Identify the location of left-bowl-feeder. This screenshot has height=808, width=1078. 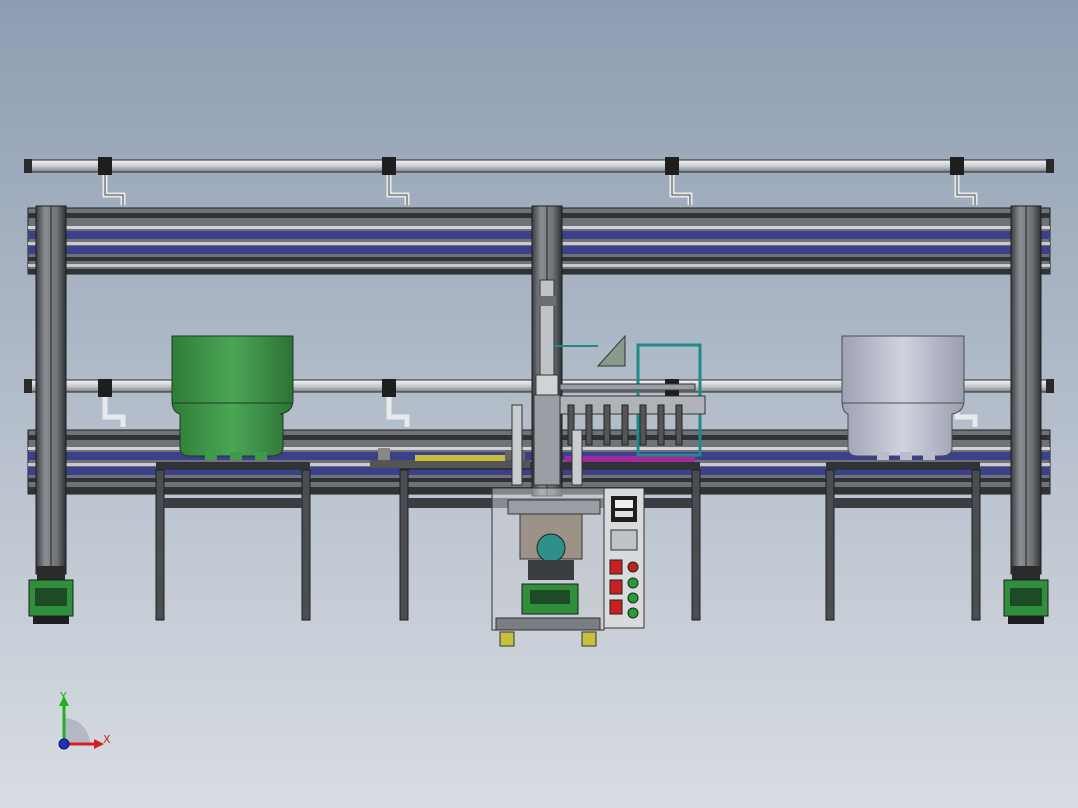
(232, 397).